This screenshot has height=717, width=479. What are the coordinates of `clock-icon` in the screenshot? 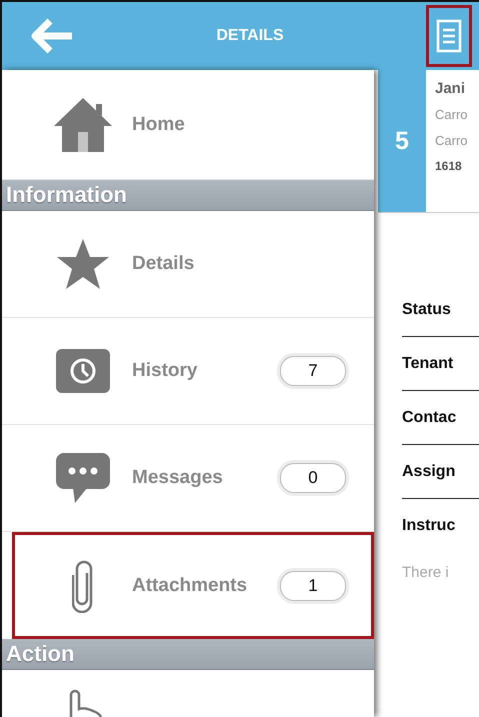 It's located at (83, 371).